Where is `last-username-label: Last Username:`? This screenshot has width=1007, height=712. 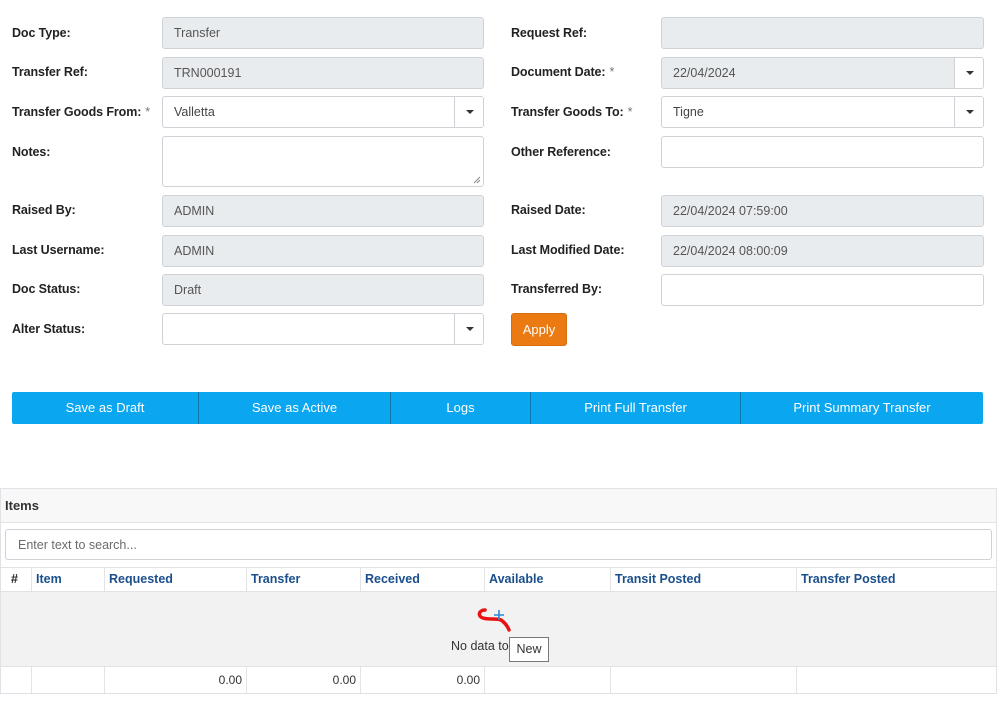 last-username-label: Last Username: is located at coordinates (58, 250).